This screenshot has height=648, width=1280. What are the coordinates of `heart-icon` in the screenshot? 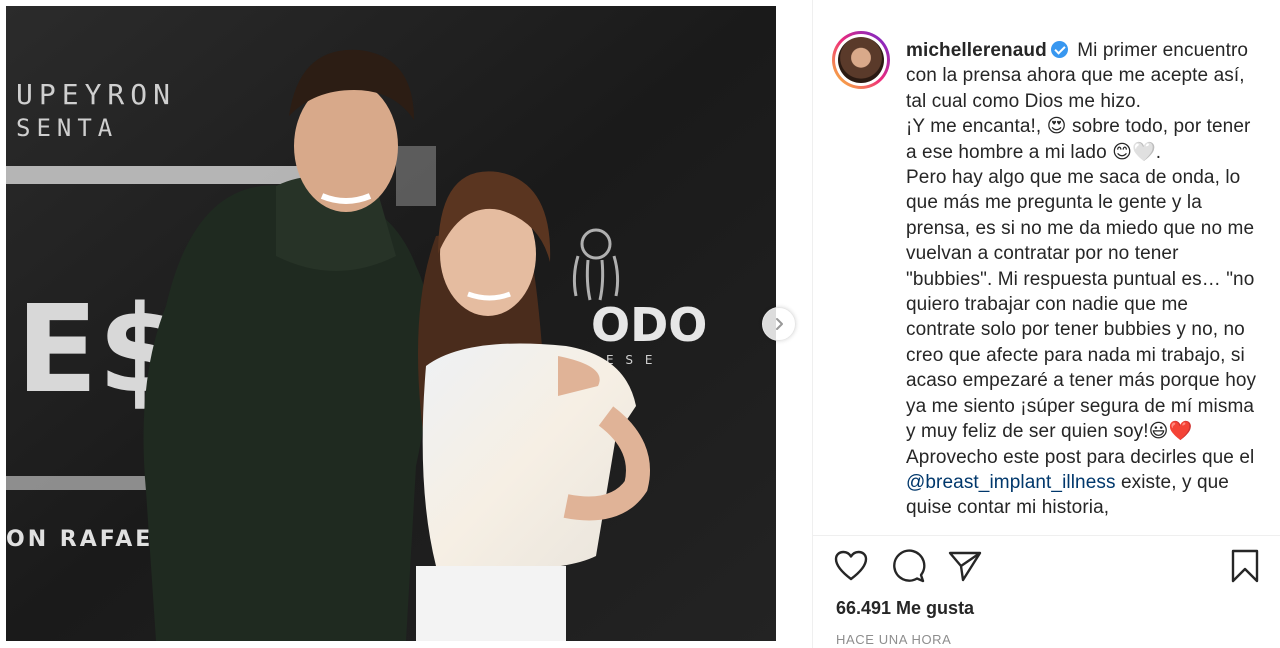 It's located at (851, 565).